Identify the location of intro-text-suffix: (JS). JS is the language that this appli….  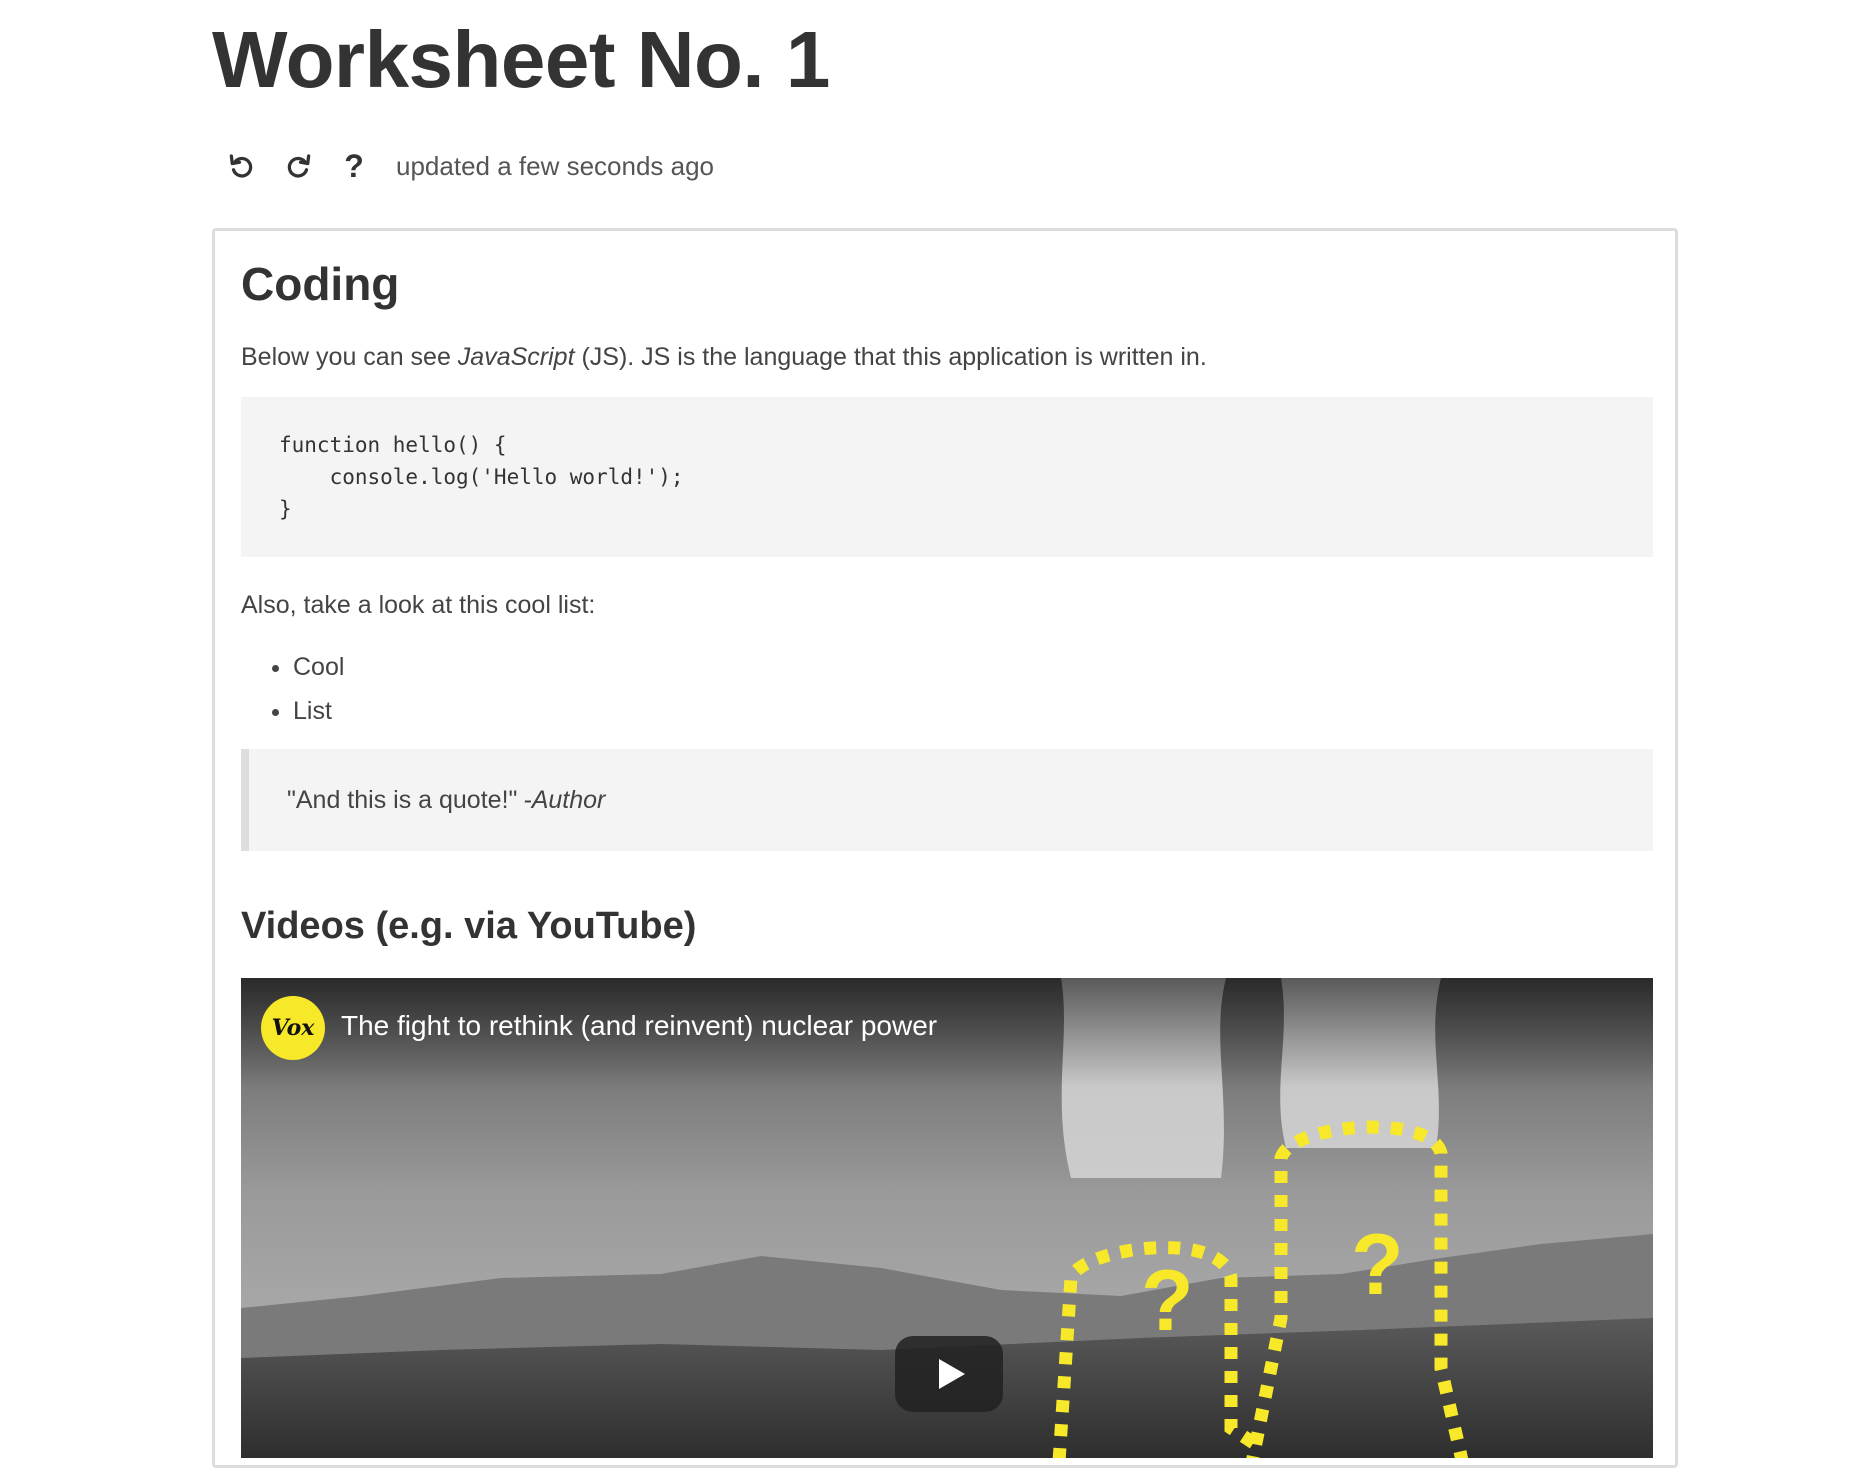
(890, 357).